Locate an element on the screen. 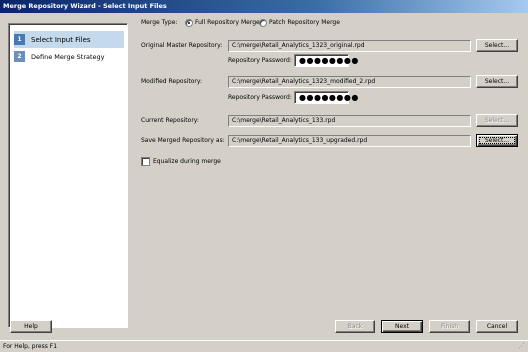 The height and width of the screenshot is (352, 528). modified-password-input: ●●●●●●●● is located at coordinates (326, 97).